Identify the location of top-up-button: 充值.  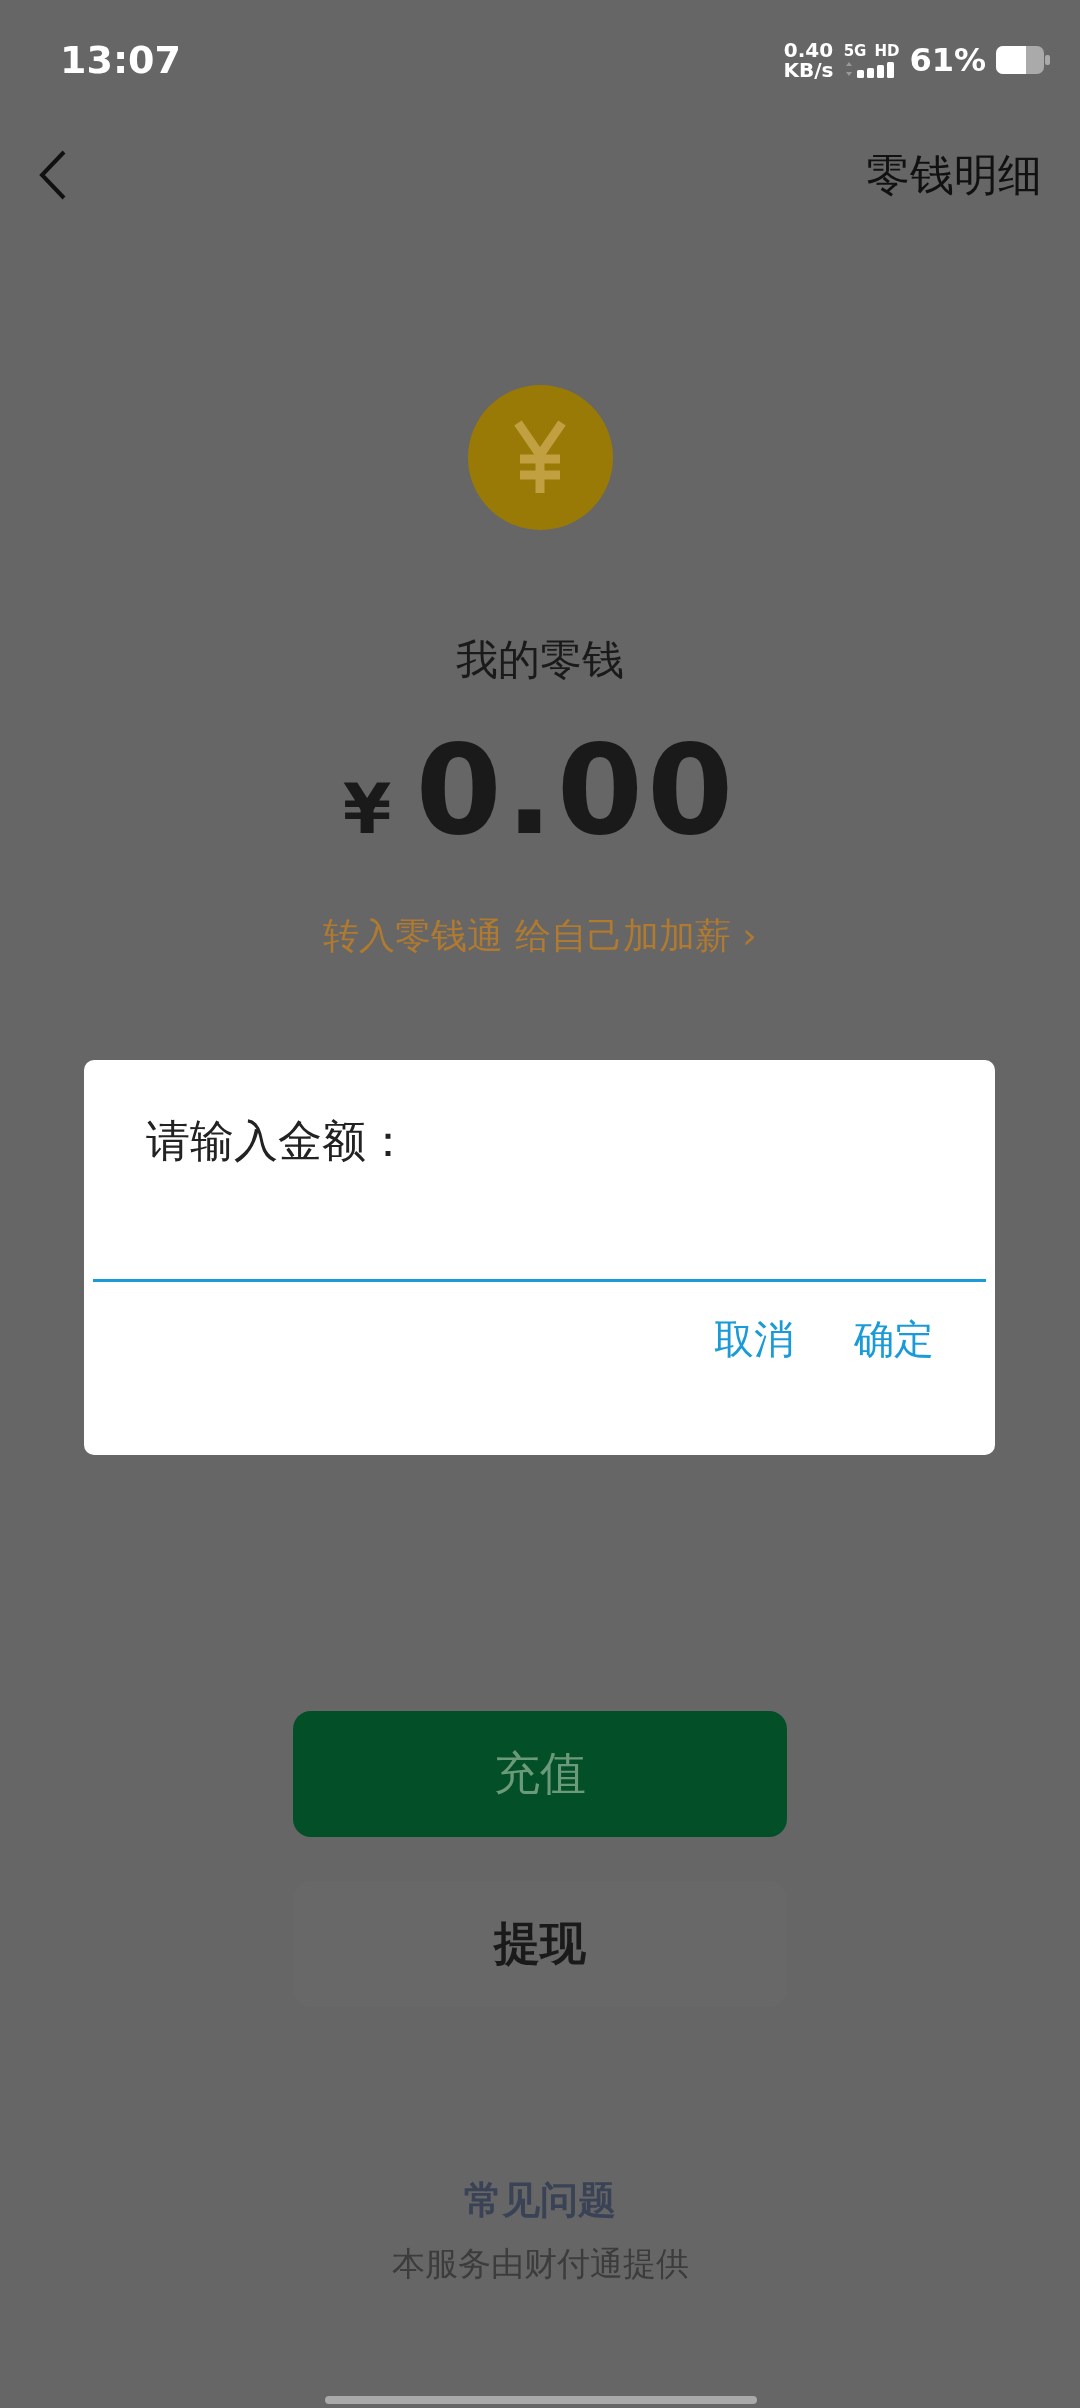
(540, 1774).